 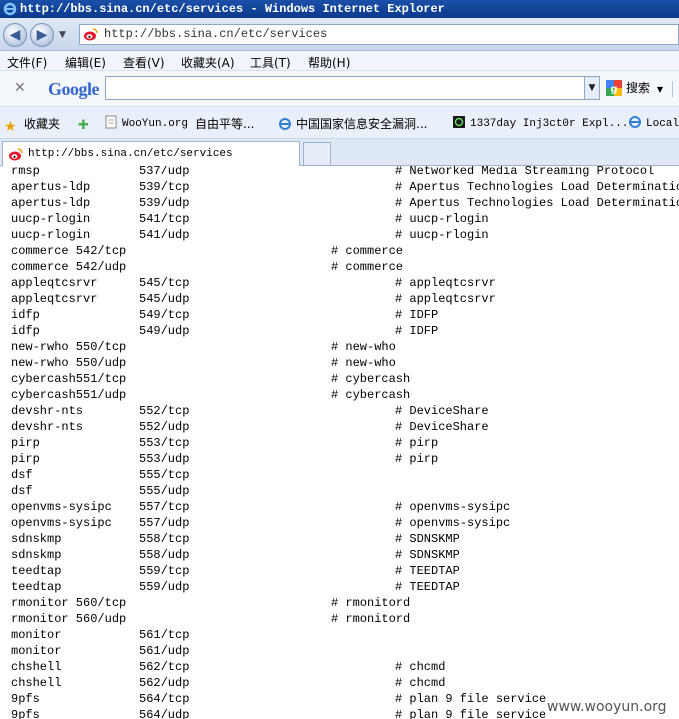 I want to click on service-row: sdnskmp 558/udp # SDNSKMP, so click(x=339, y=555).